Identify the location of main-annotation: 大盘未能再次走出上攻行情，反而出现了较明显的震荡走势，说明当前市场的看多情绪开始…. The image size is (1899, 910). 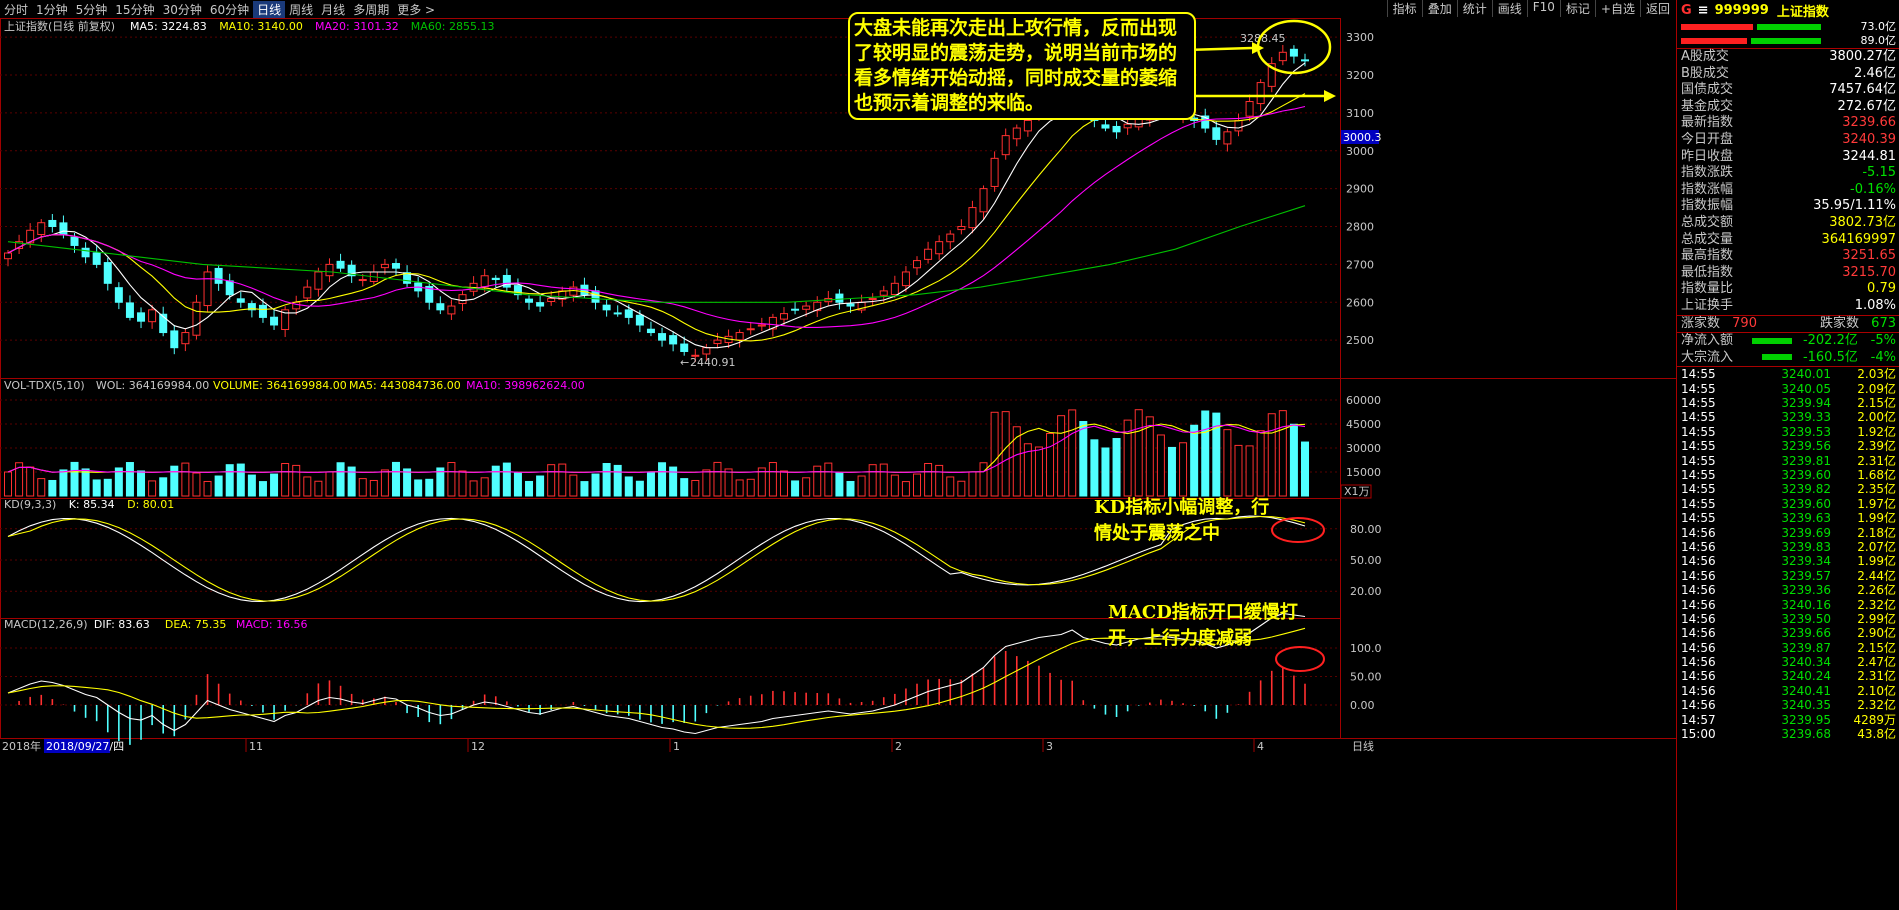
(1022, 66).